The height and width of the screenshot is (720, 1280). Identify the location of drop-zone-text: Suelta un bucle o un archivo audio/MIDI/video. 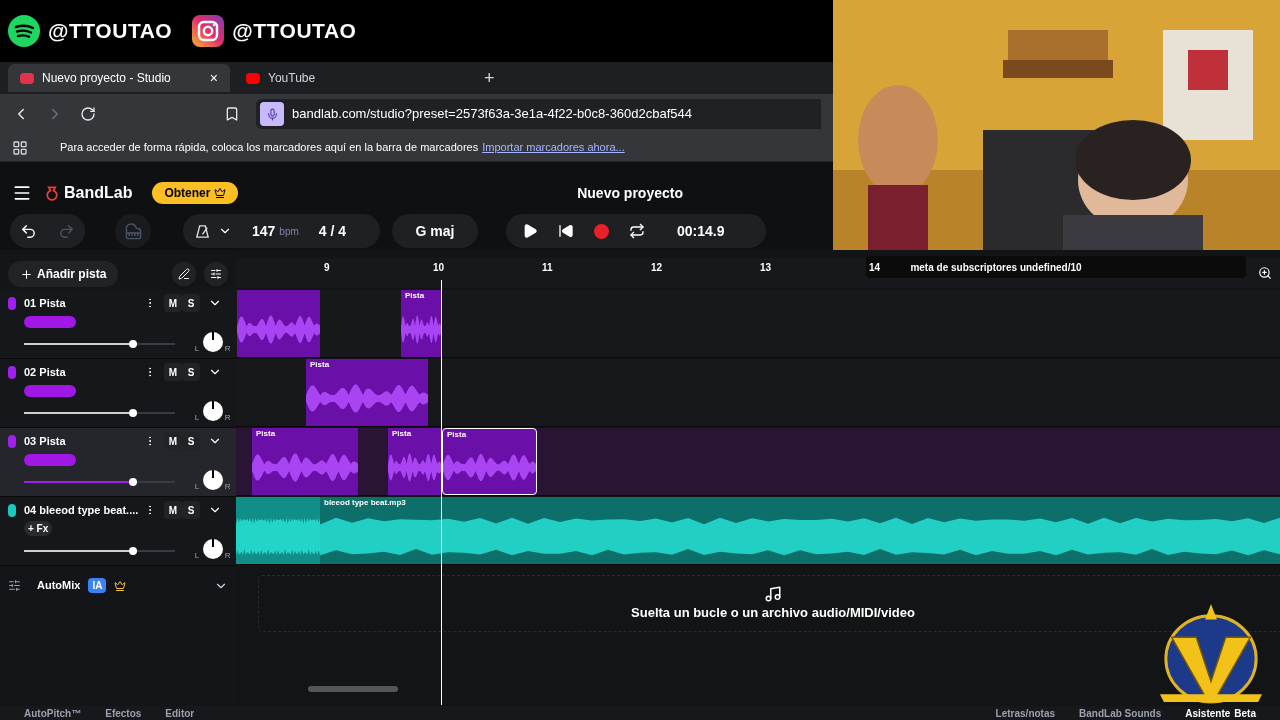
(773, 612).